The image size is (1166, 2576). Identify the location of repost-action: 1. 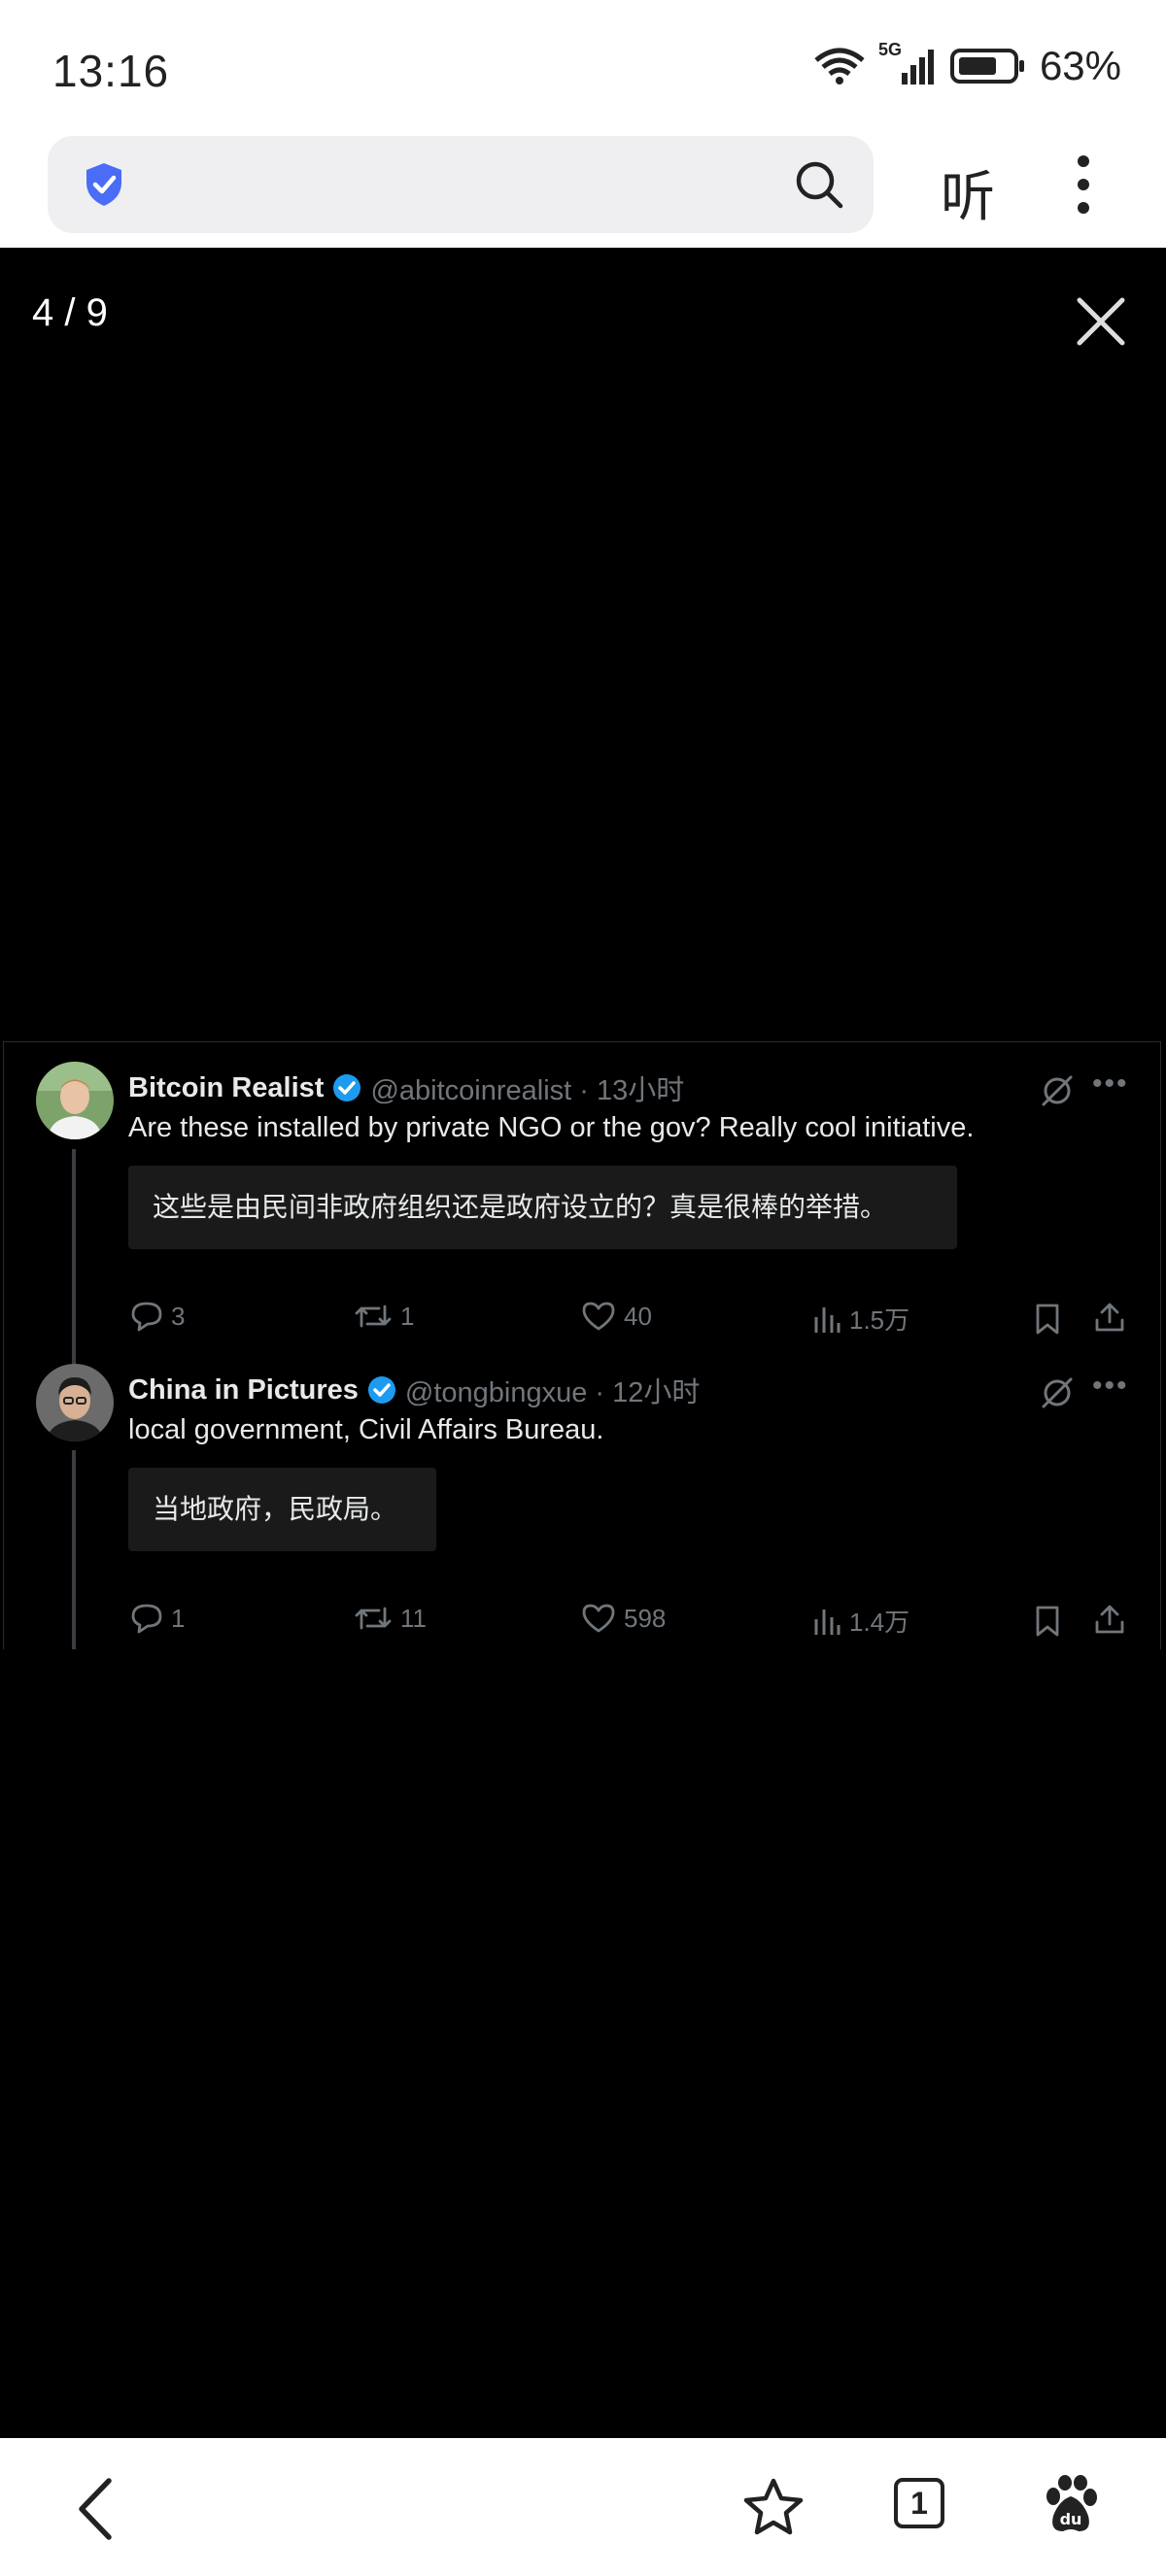
(384, 1316).